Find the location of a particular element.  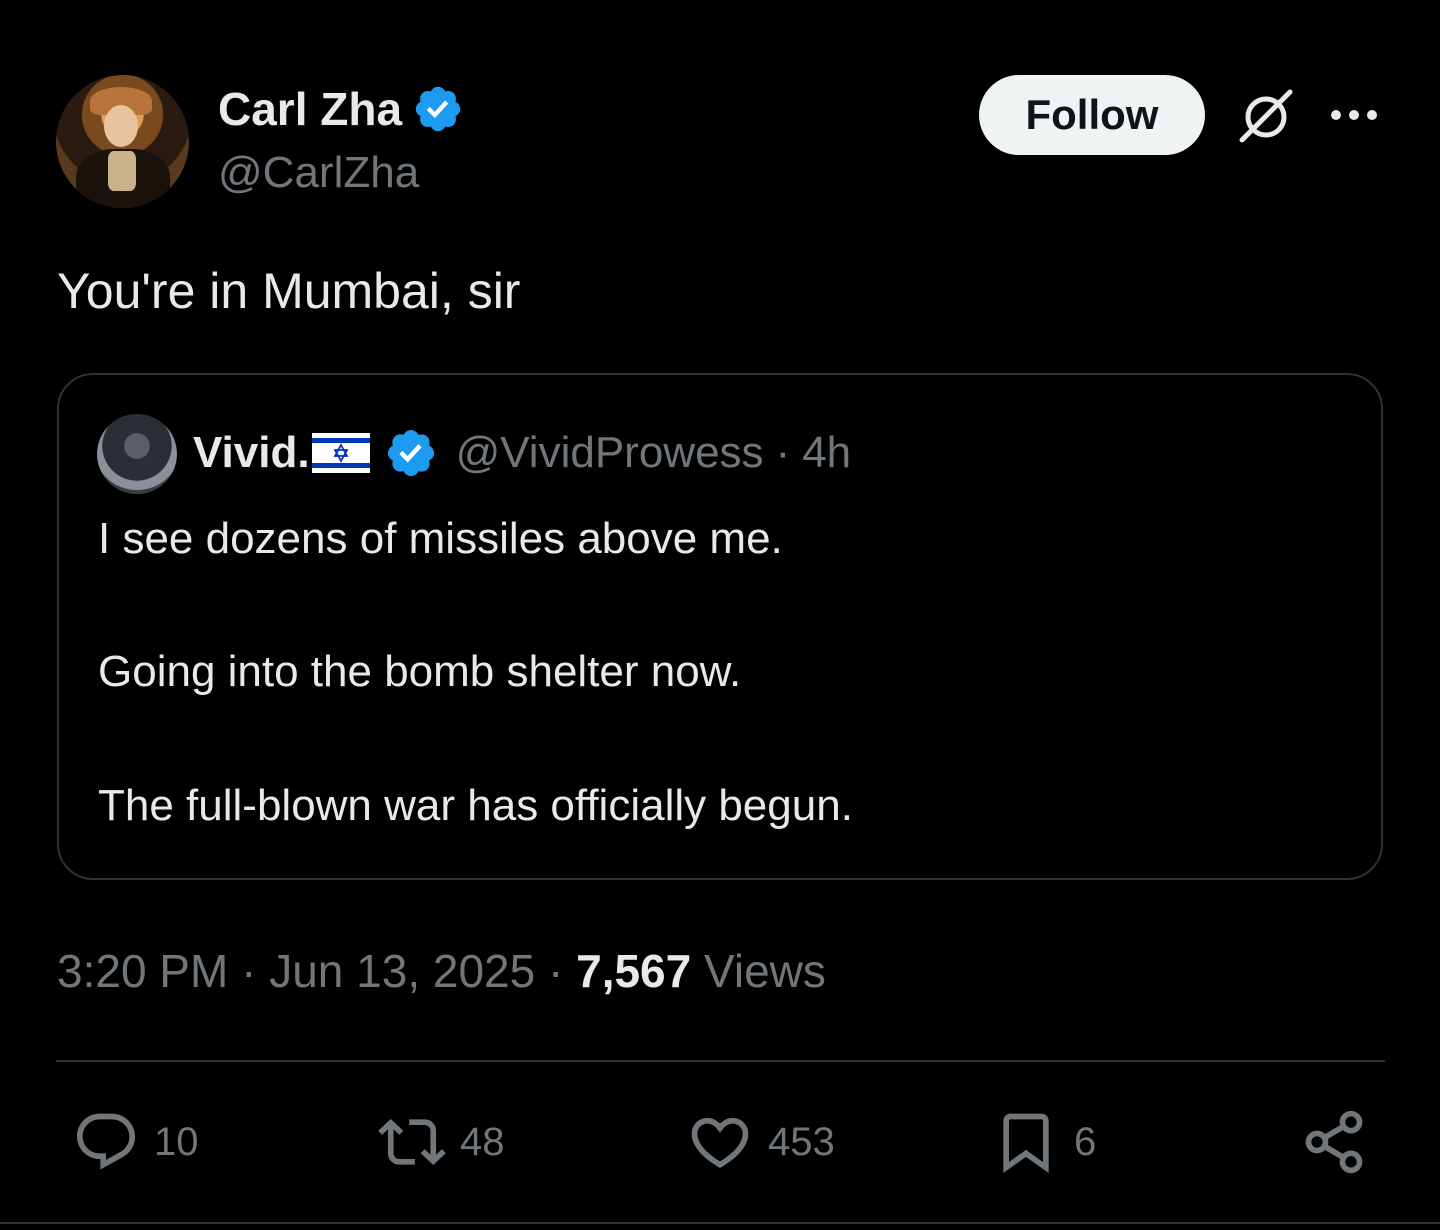

share-icon is located at coordinates (1334, 1142).